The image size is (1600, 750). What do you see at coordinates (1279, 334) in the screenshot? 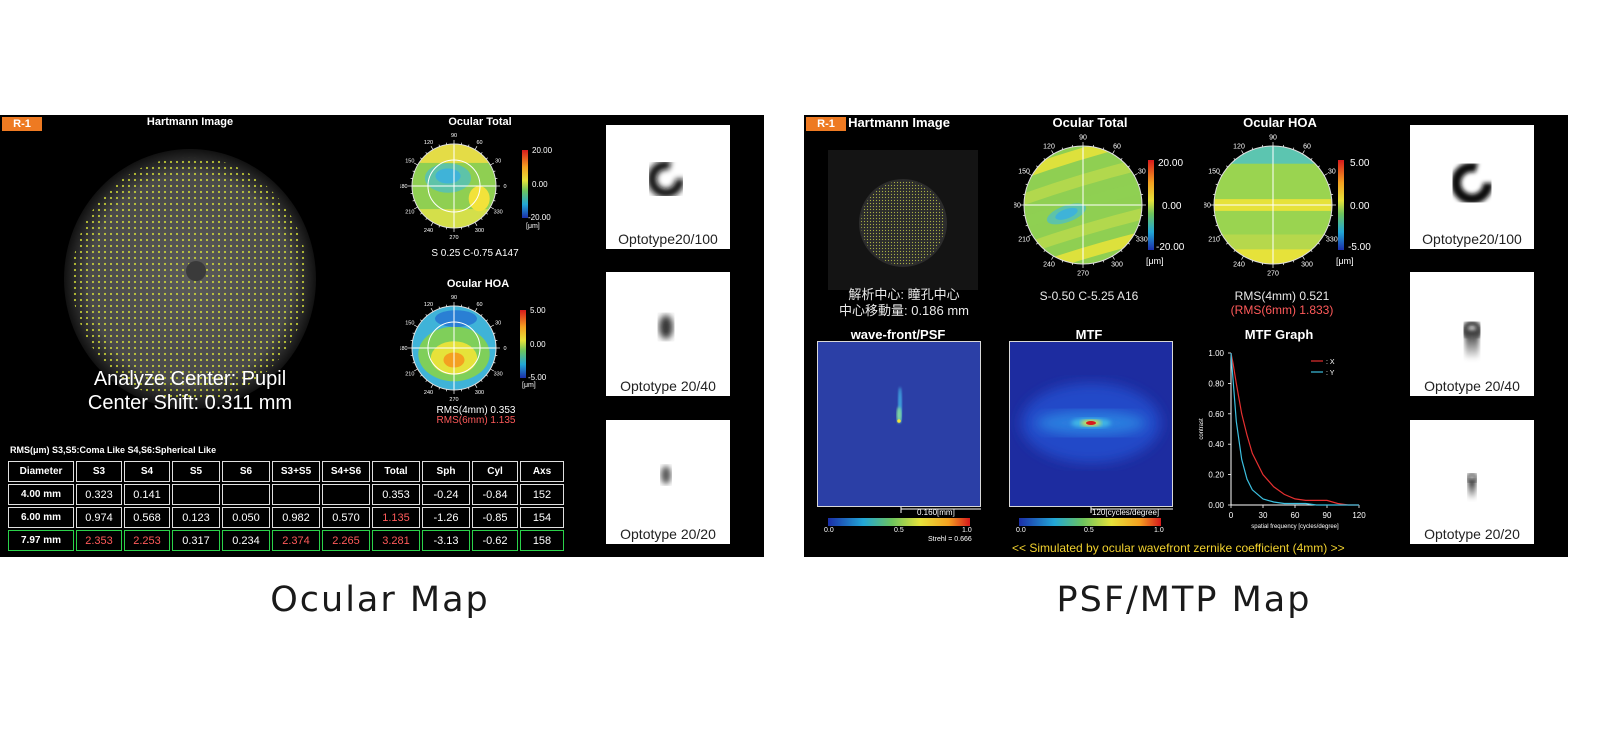
I see `mtf-graph-title: MTF Graph` at bounding box center [1279, 334].